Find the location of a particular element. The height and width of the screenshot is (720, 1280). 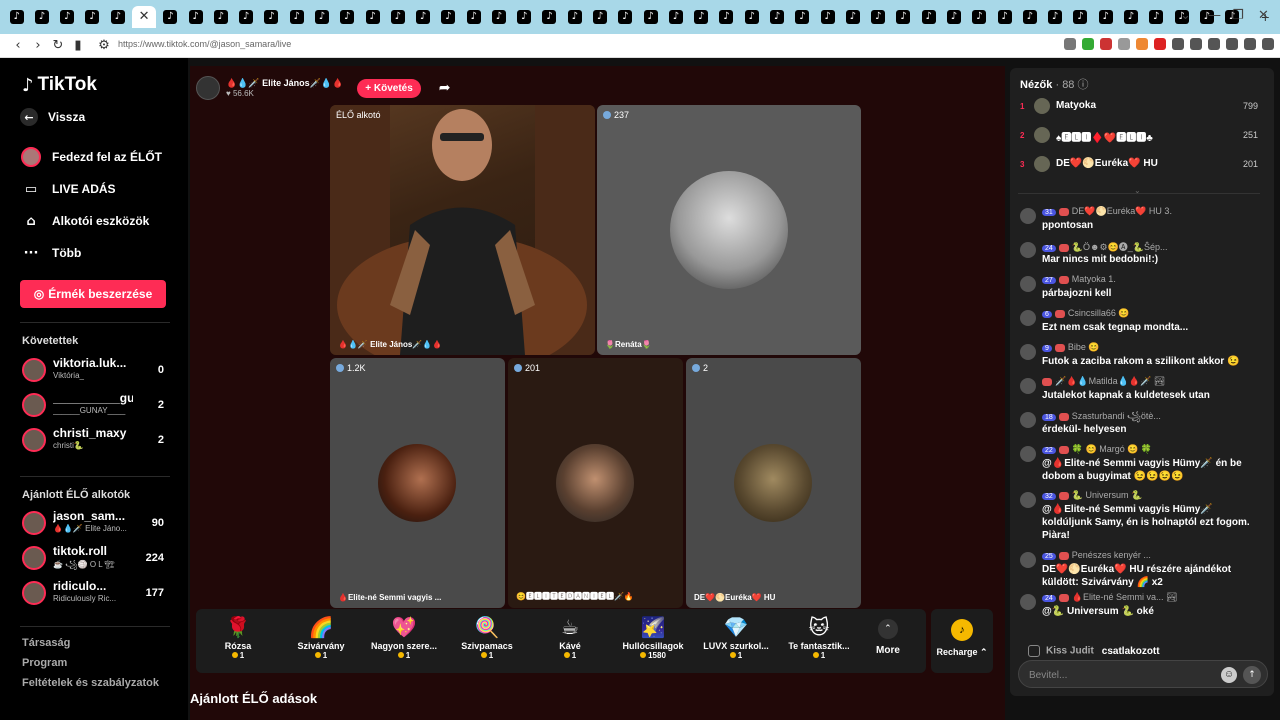

tab-close-icon: ✕ is located at coordinates (144, 17).